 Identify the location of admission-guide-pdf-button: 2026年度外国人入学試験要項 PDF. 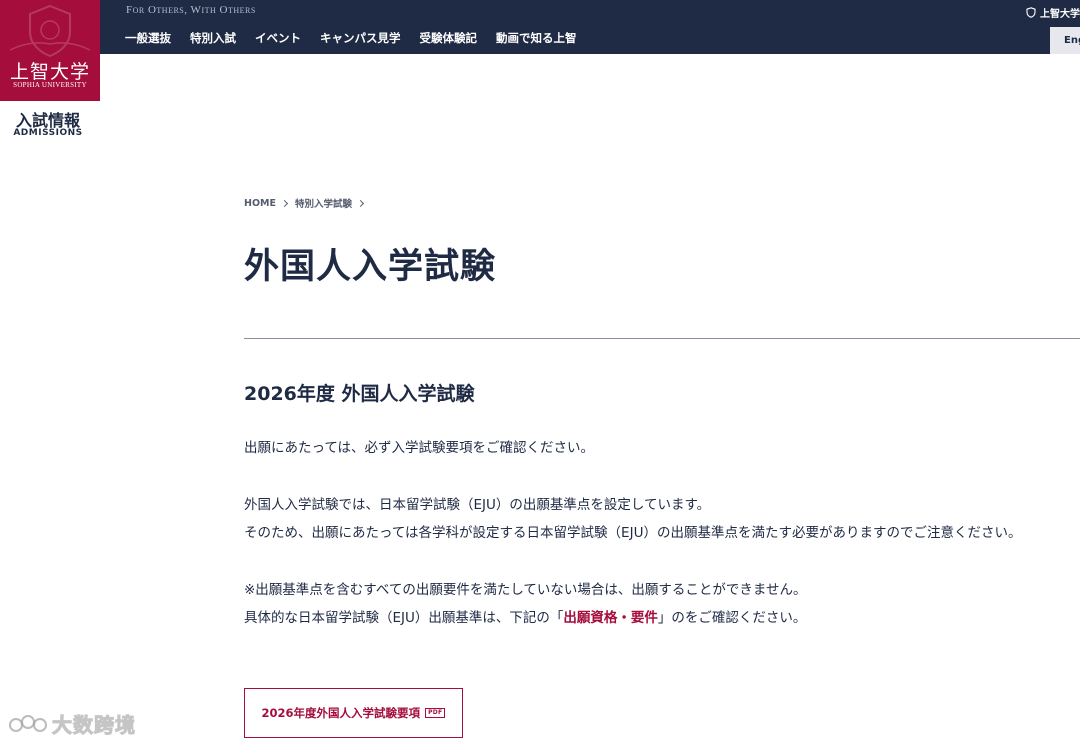
(353, 713).